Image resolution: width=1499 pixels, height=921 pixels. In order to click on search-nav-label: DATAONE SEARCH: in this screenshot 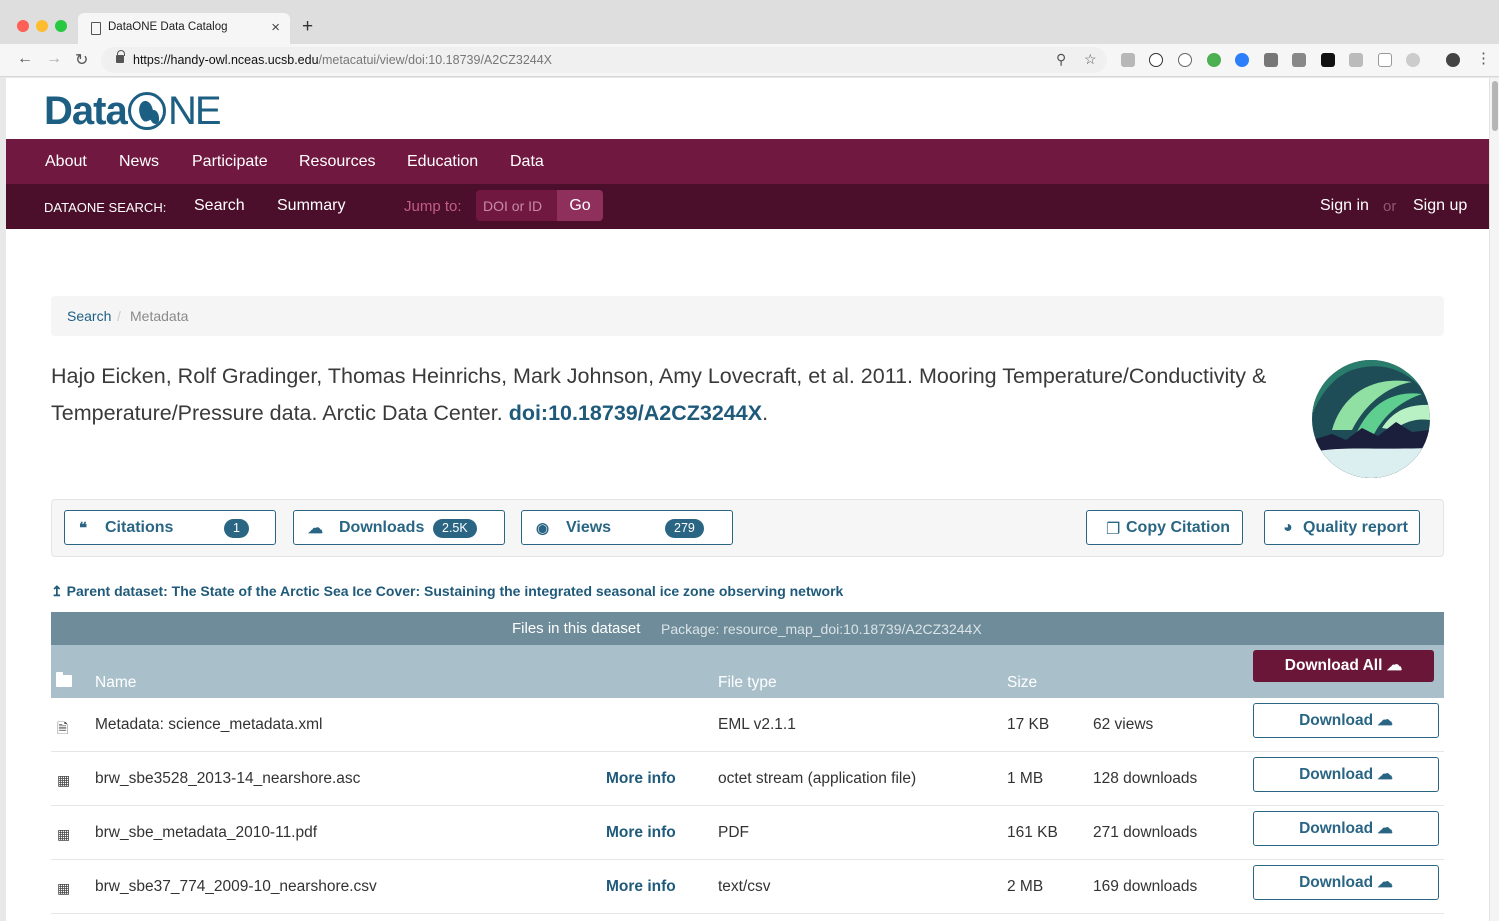, I will do `click(105, 207)`.